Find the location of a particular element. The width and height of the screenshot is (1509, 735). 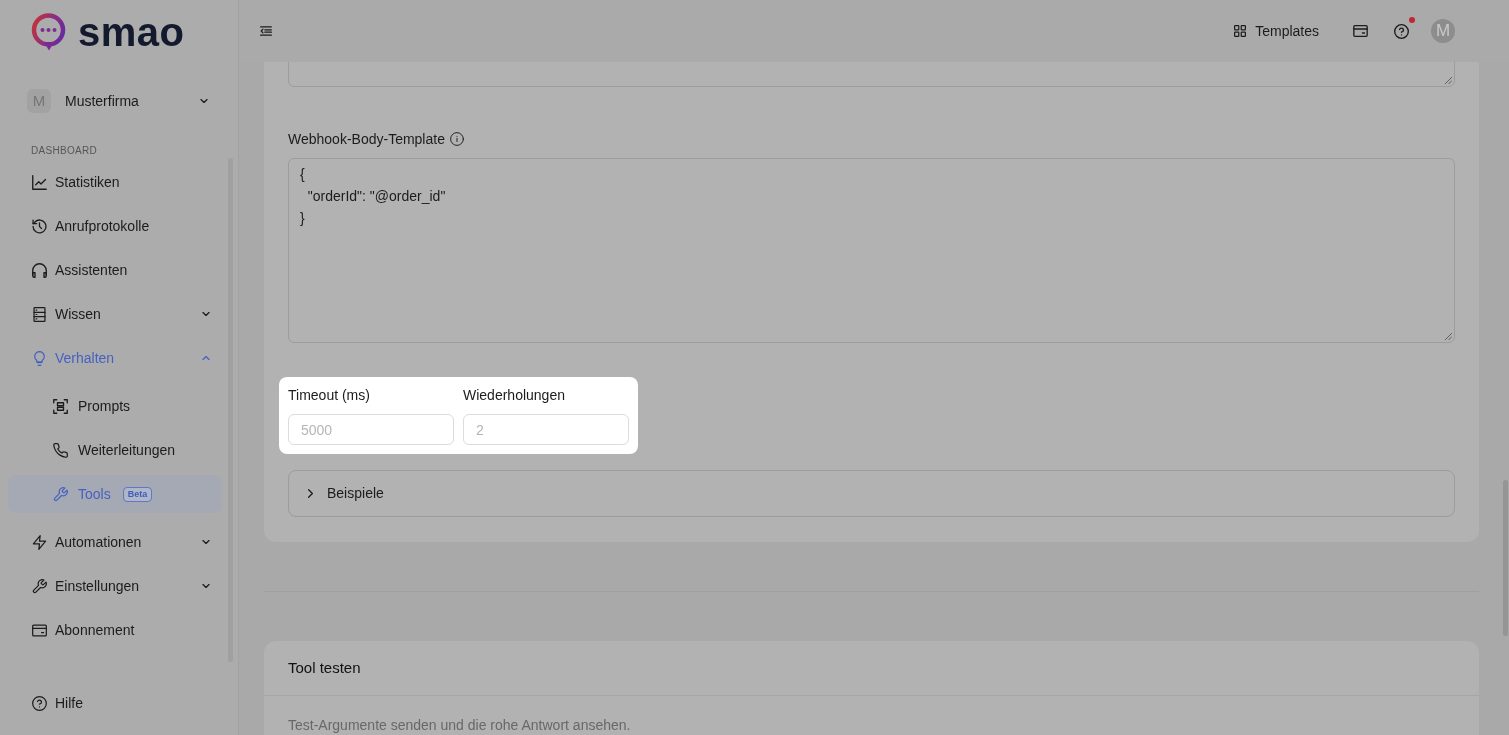

logo-icon is located at coordinates (48, 31).